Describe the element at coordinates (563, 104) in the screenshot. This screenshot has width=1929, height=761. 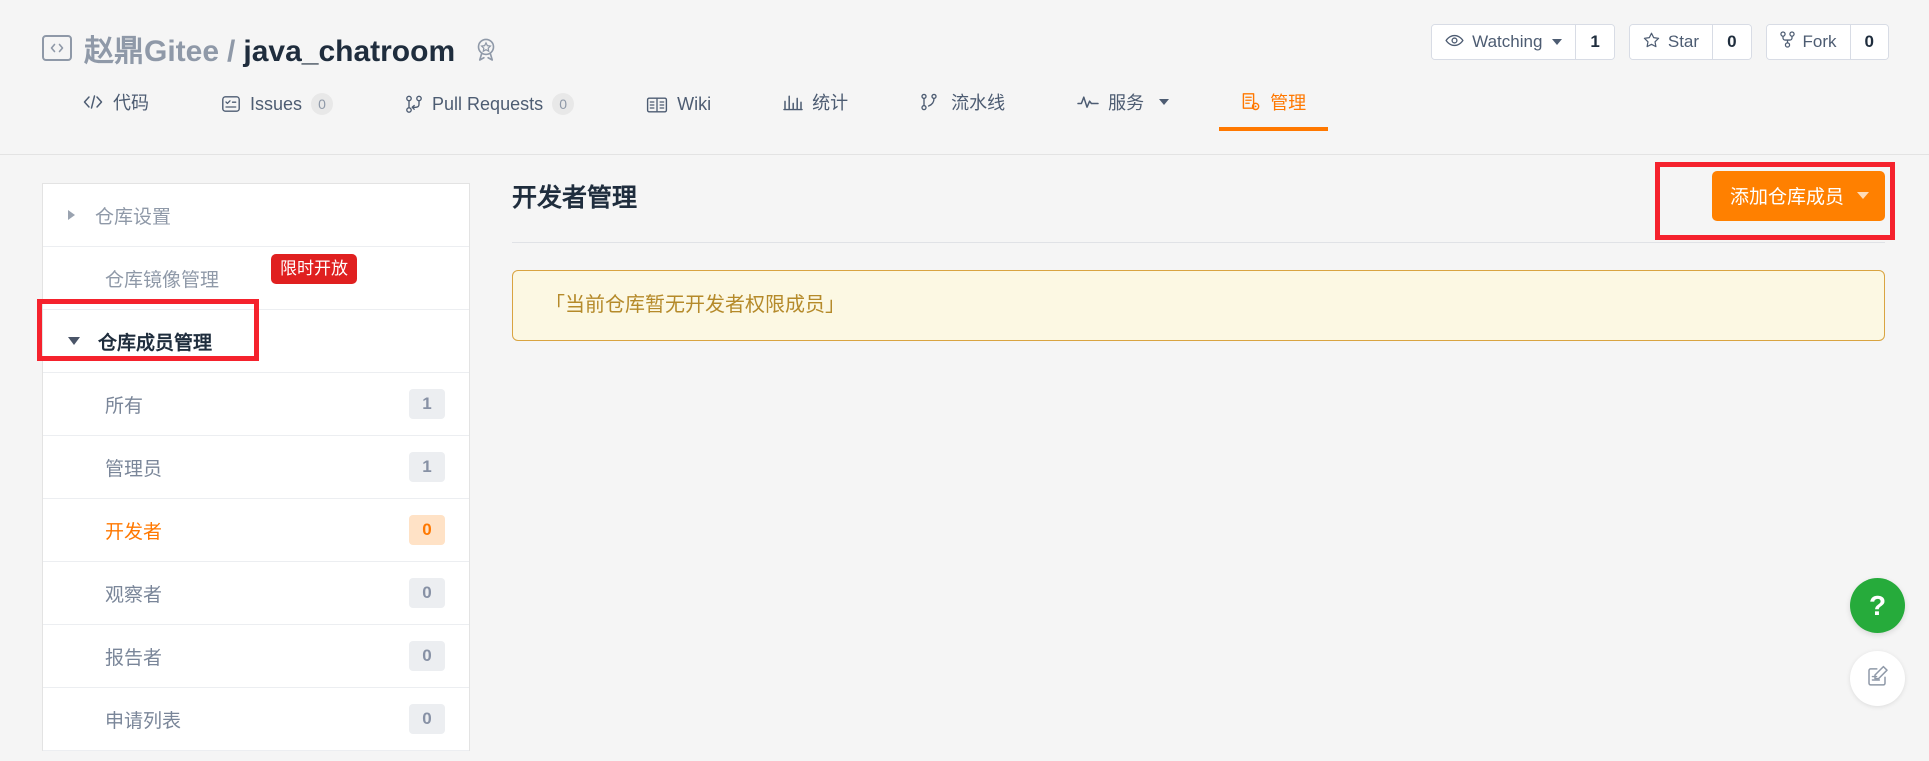
I see `tab-pull-requests-count: 0` at that location.